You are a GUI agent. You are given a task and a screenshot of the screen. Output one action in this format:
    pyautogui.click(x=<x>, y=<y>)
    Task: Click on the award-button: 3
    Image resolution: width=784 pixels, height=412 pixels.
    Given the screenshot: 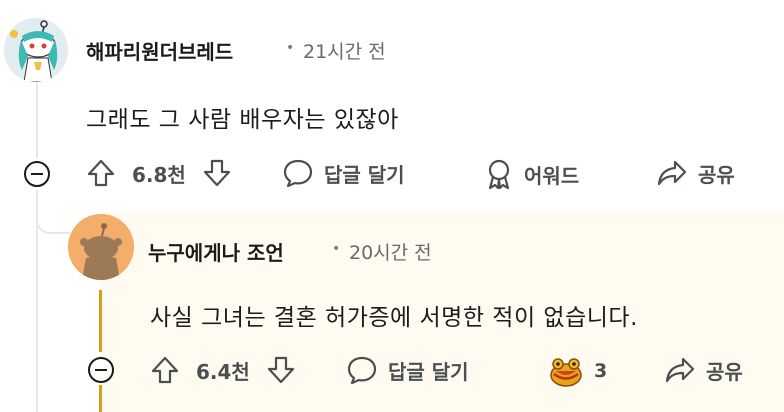 What is the action you would take?
    pyautogui.click(x=577, y=371)
    